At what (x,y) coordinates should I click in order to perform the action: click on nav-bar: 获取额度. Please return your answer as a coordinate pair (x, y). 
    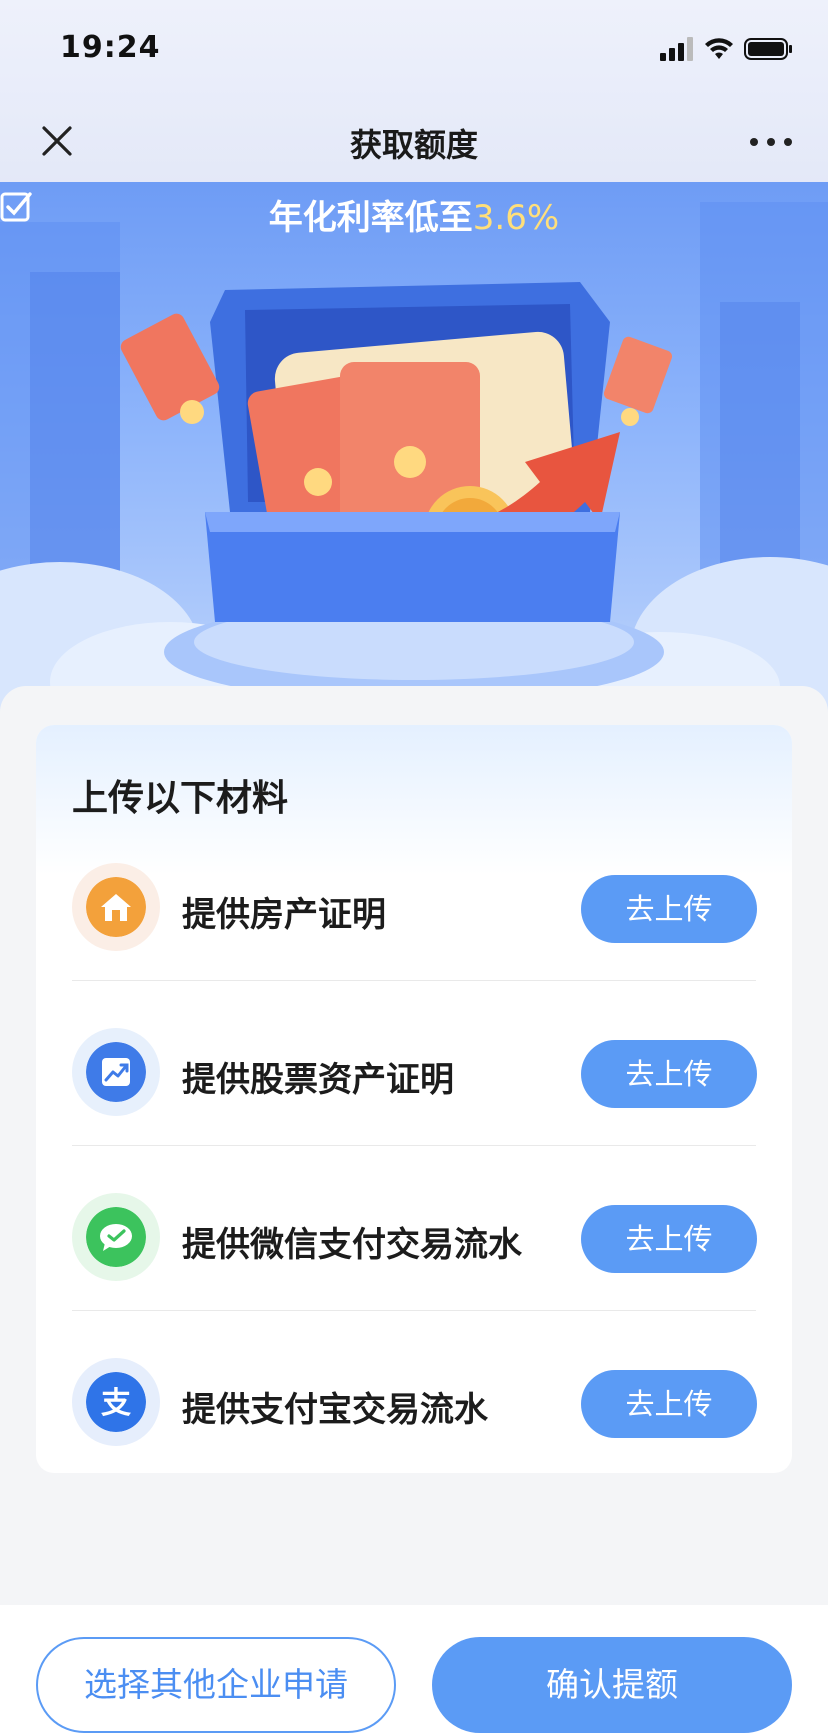
    Looking at the image, I should click on (414, 141).